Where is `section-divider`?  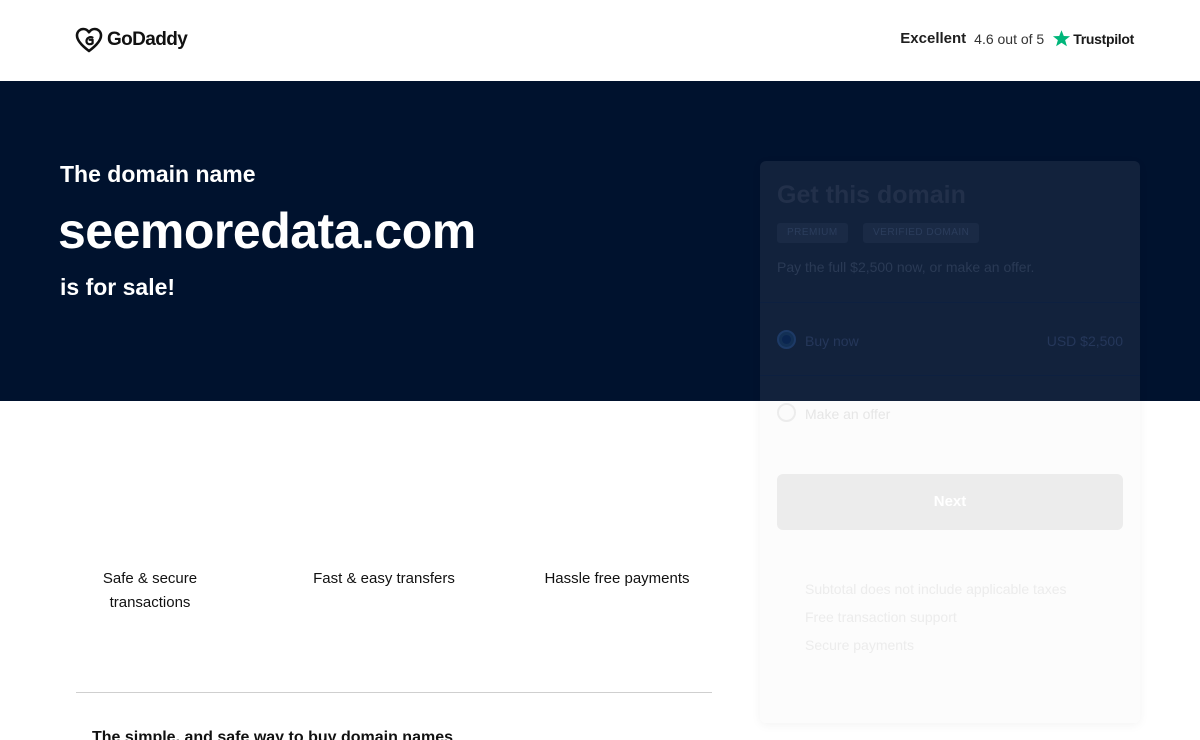 section-divider is located at coordinates (394, 692).